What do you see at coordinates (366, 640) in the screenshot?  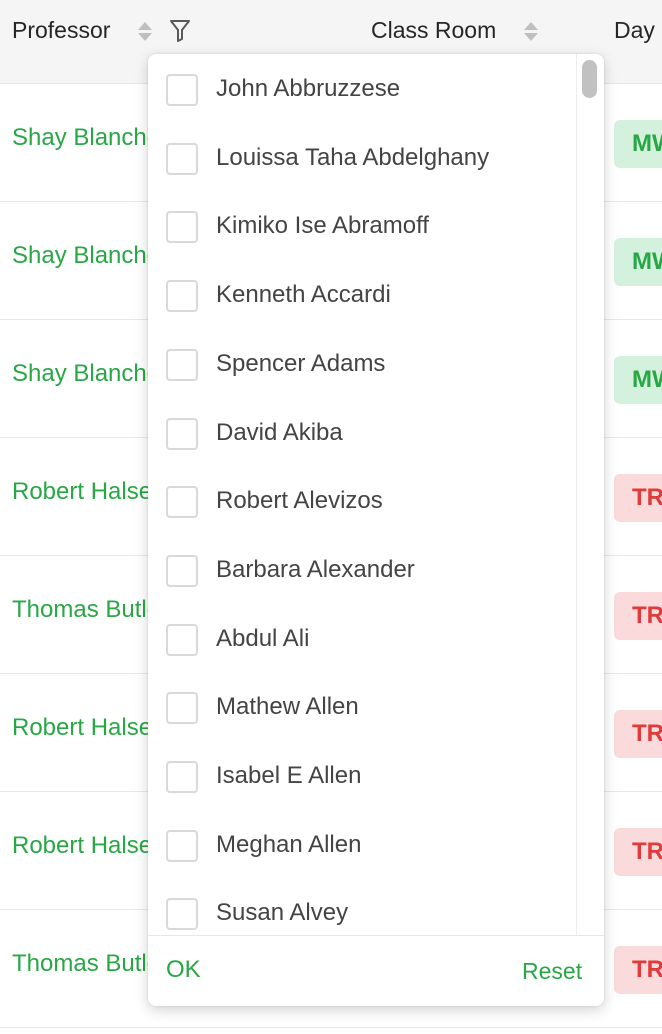 I see `filter-option: Abdul Ali` at bounding box center [366, 640].